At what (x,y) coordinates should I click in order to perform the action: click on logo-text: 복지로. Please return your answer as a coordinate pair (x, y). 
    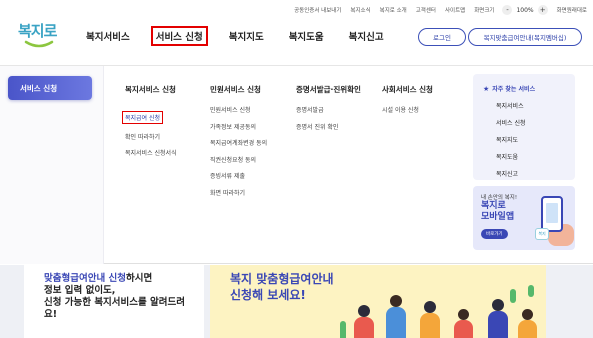
    Looking at the image, I should click on (37, 31).